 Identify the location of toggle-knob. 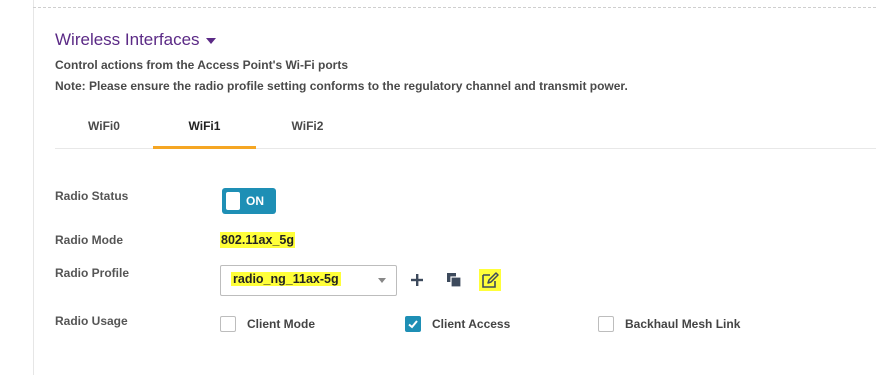
(233, 201).